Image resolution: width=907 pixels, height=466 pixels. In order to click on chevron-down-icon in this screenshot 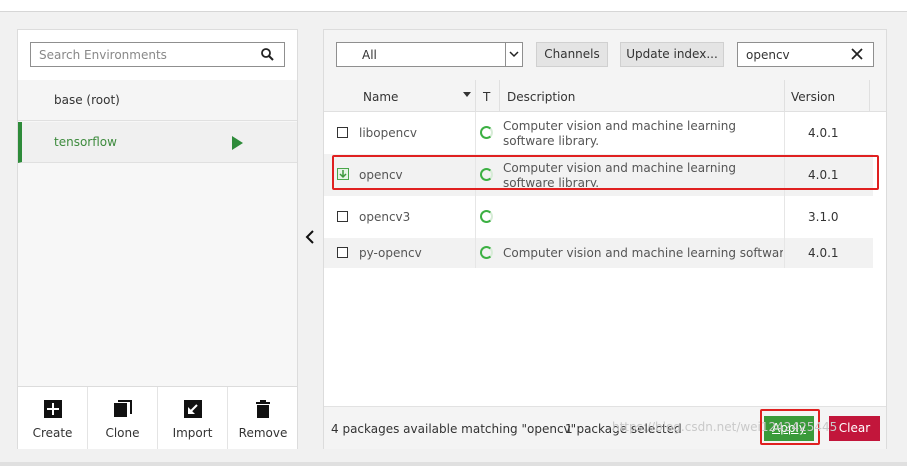, I will do `click(514, 54)`.